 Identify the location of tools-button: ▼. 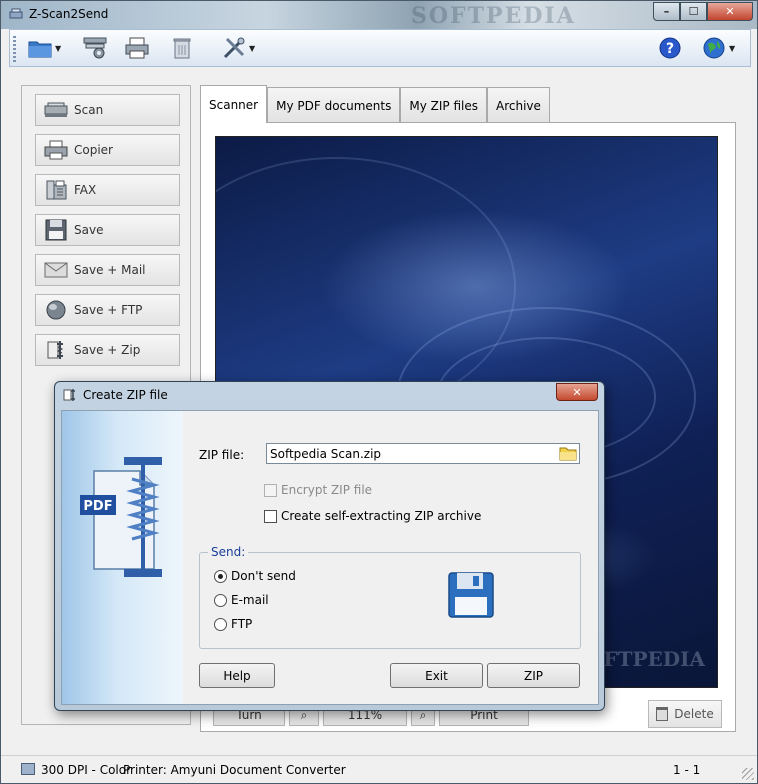
(238, 48).